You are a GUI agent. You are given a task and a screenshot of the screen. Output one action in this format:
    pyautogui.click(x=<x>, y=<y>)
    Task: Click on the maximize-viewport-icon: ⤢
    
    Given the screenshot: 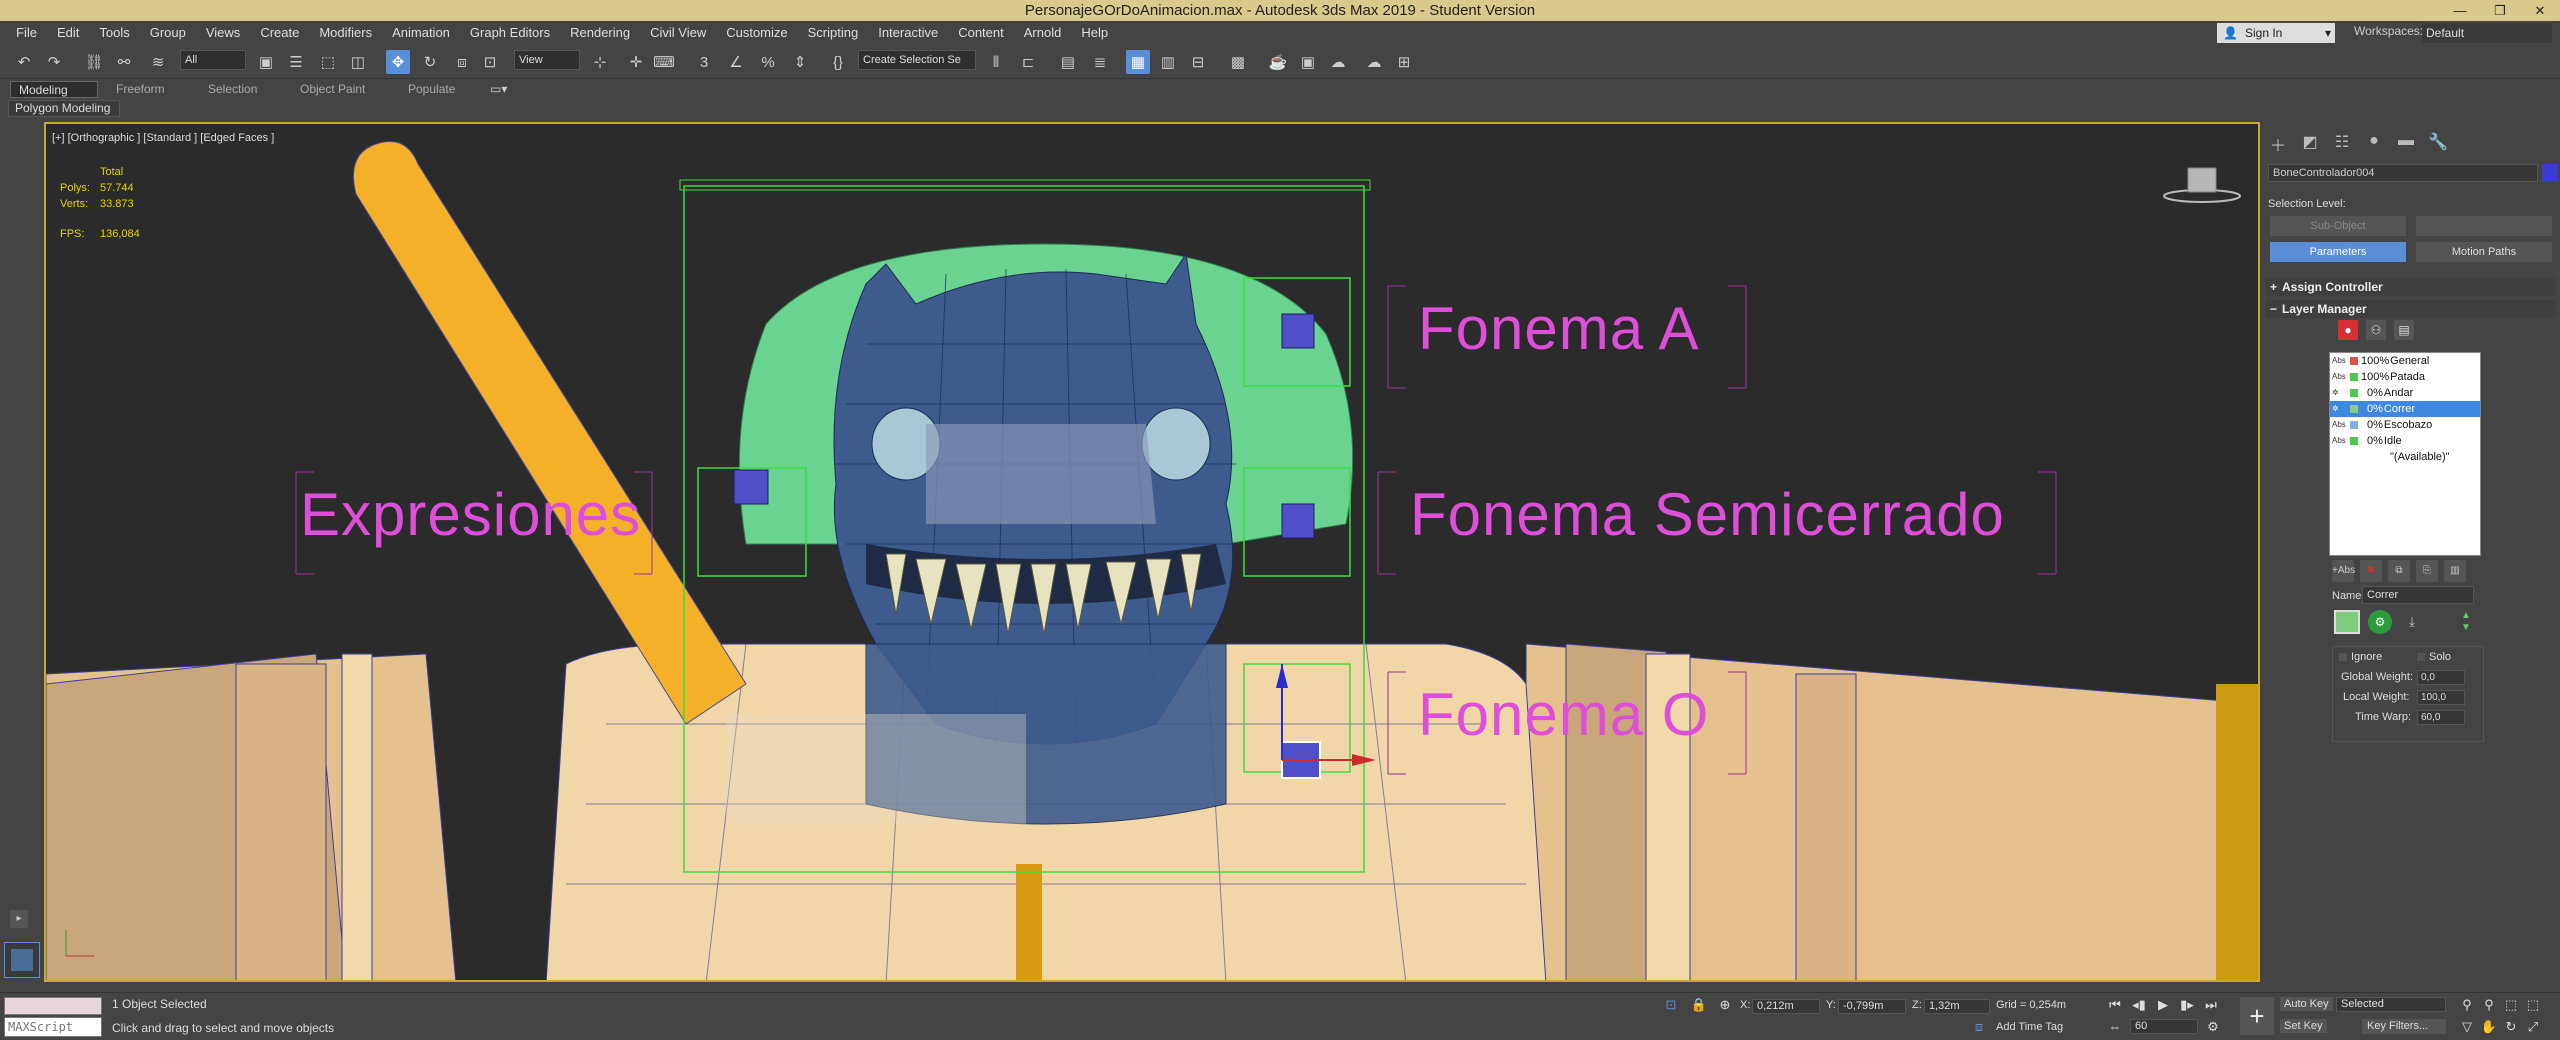 What is the action you would take?
    pyautogui.click(x=2533, y=1028)
    